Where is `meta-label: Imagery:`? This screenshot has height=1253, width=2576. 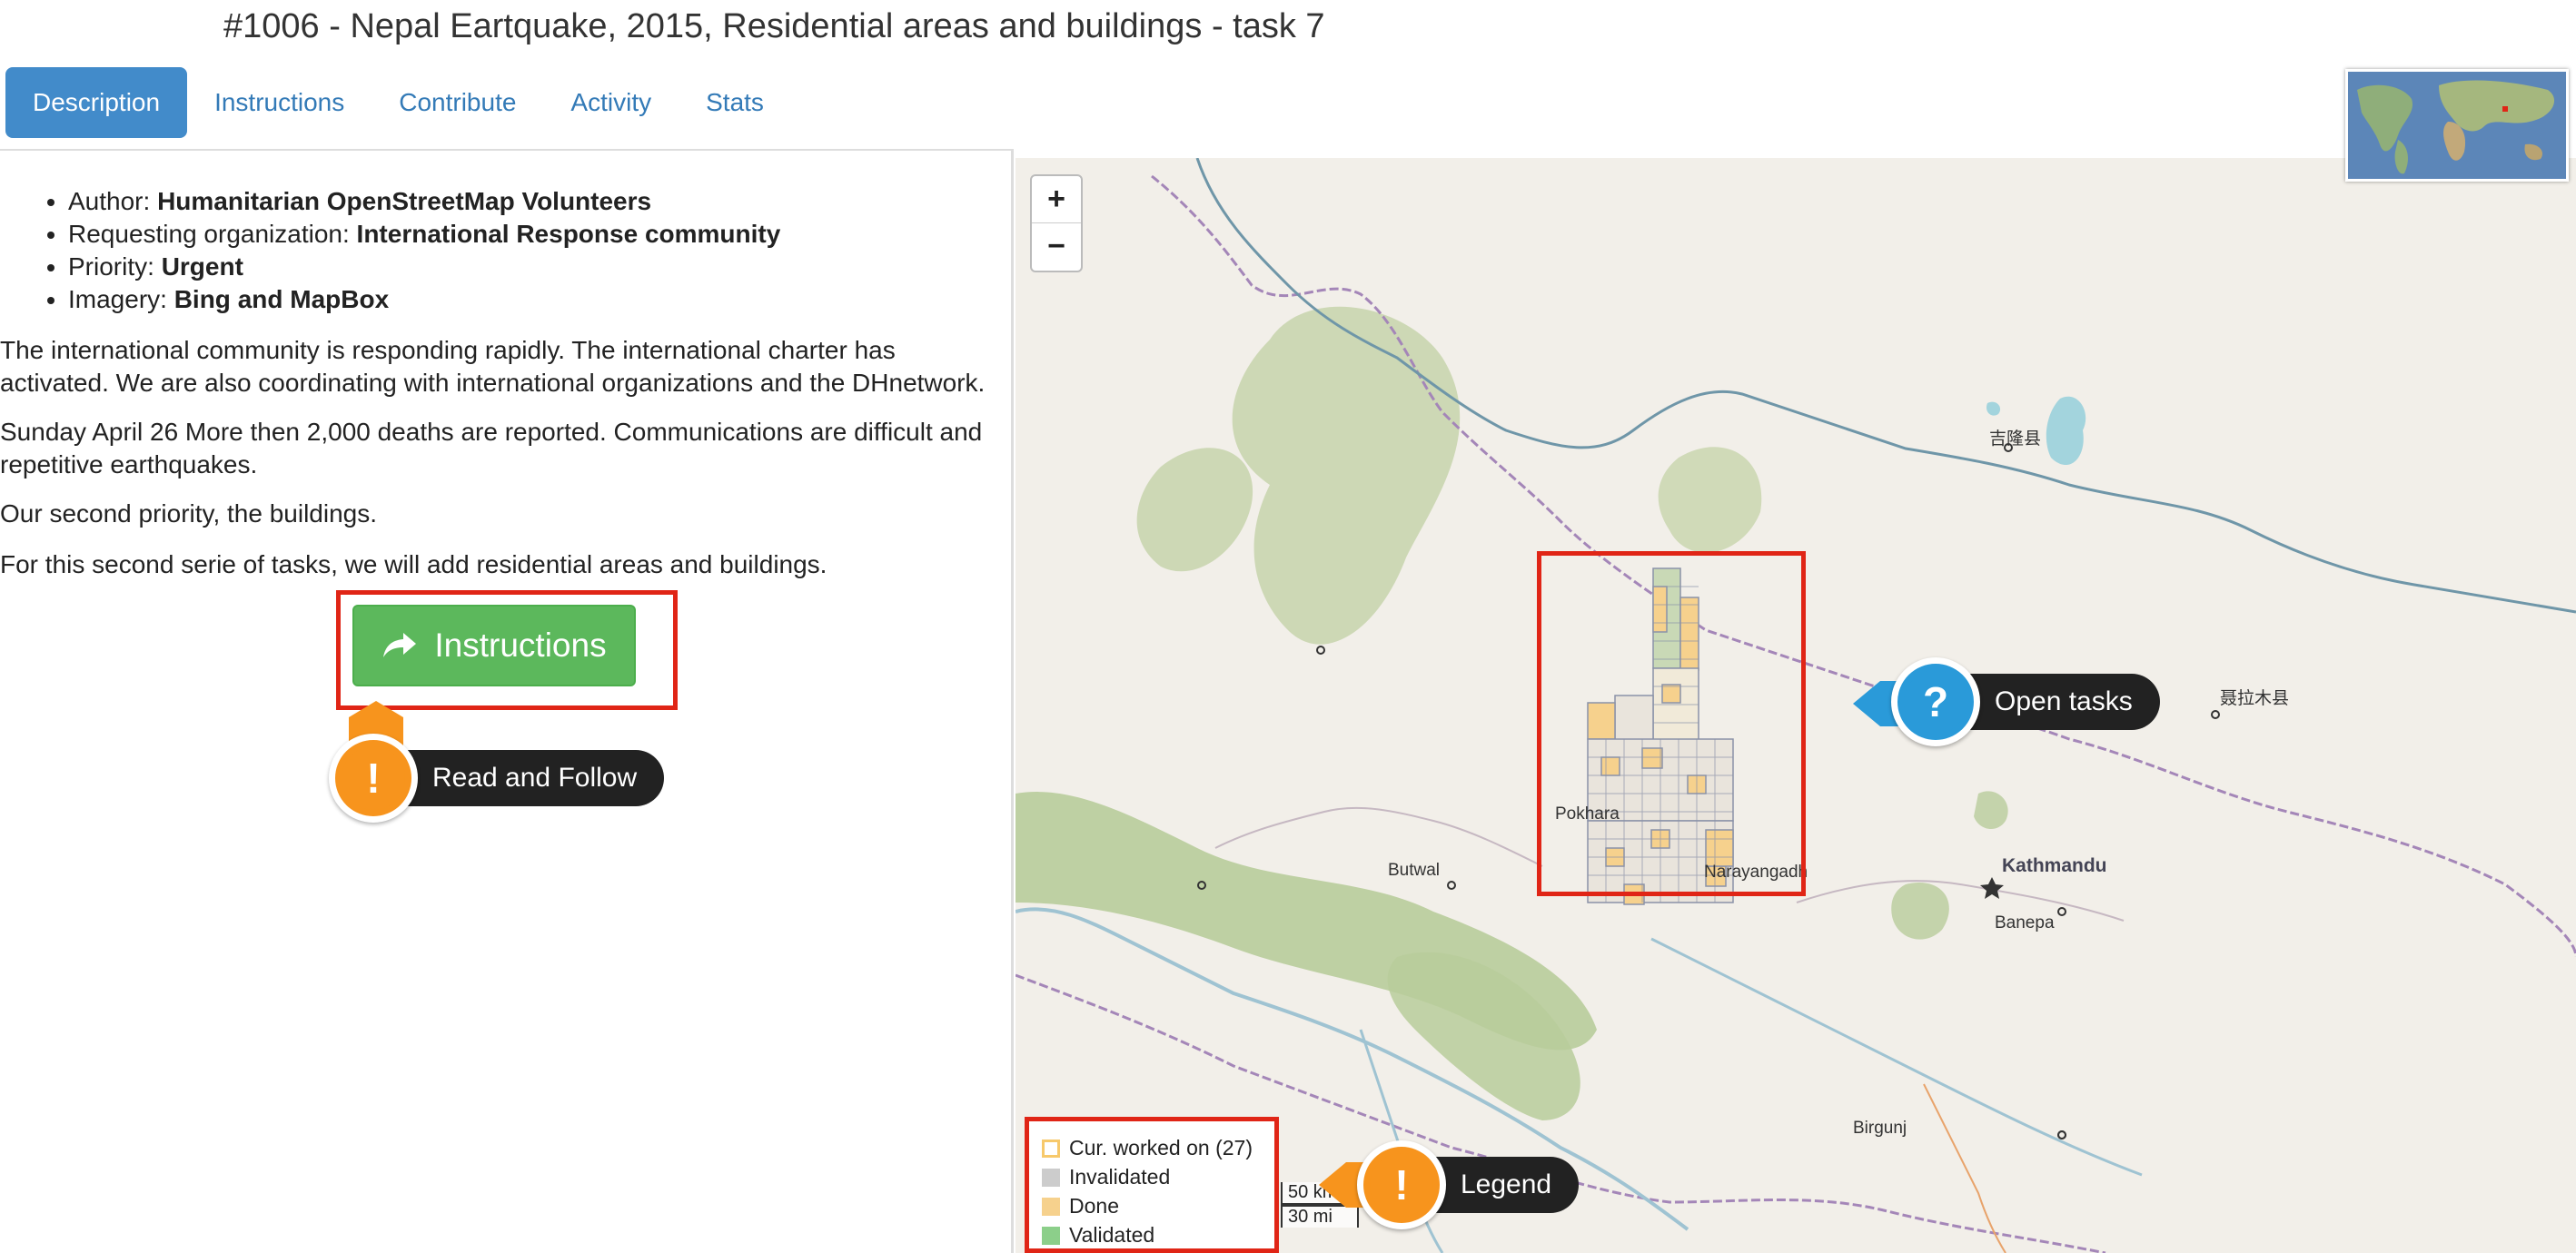
meta-label: Imagery: is located at coordinates (121, 299).